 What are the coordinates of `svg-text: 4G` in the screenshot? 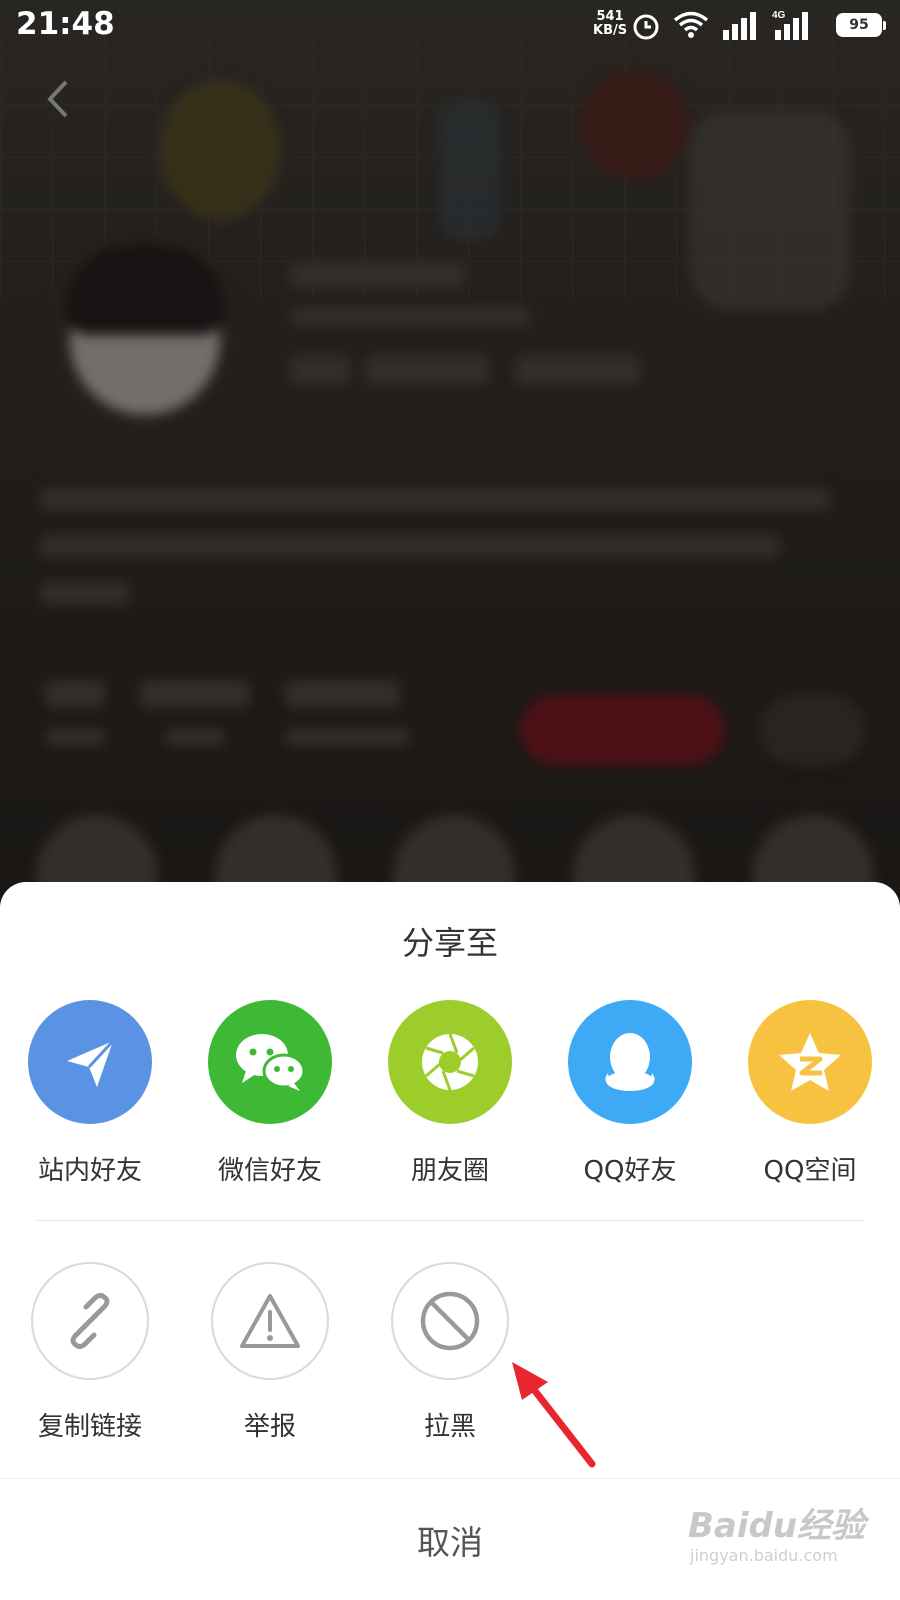 It's located at (779, 15).